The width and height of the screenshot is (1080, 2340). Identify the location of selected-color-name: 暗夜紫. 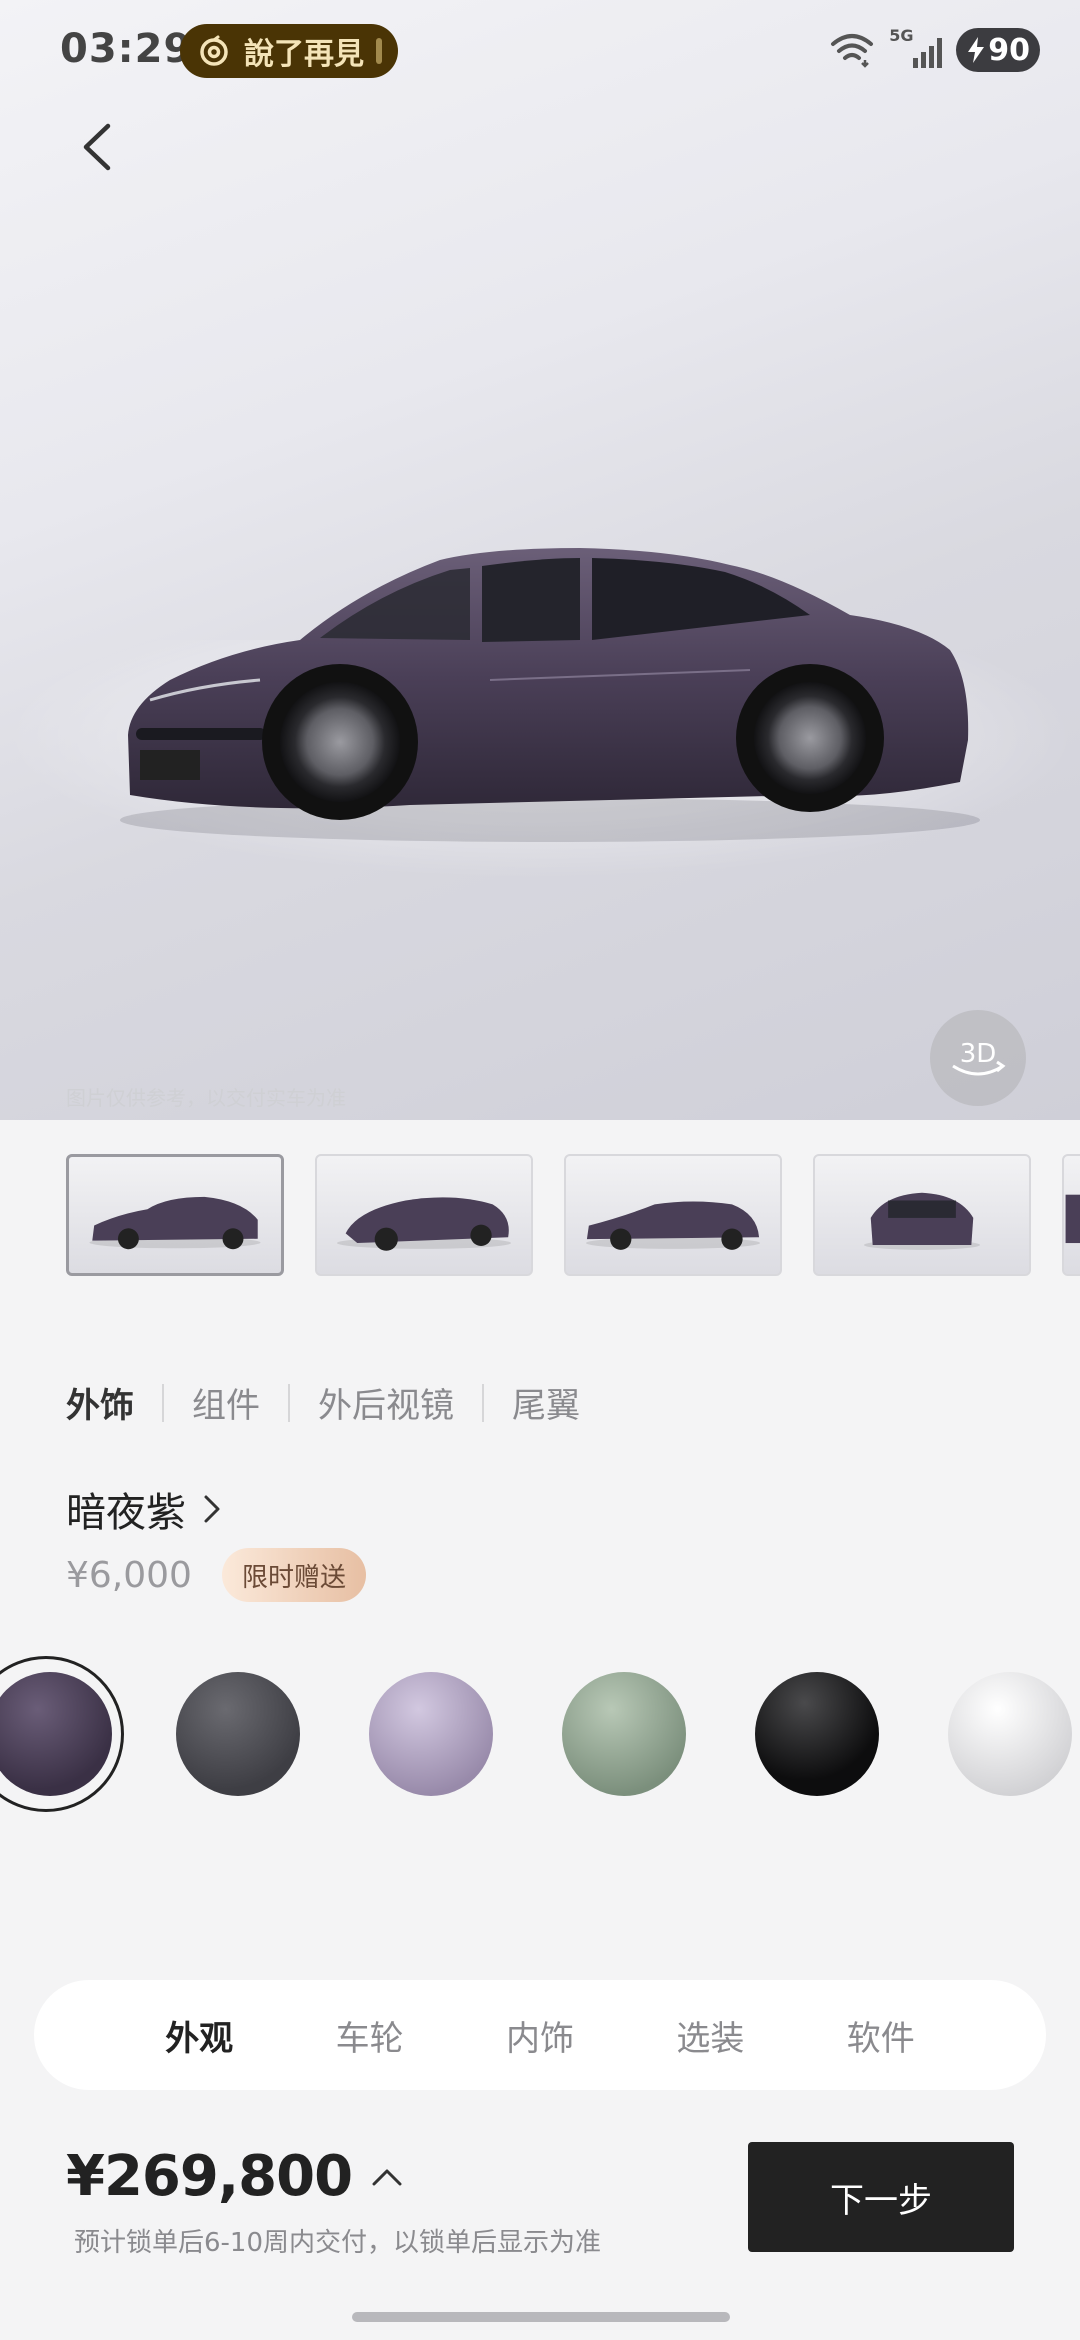
(144, 1509).